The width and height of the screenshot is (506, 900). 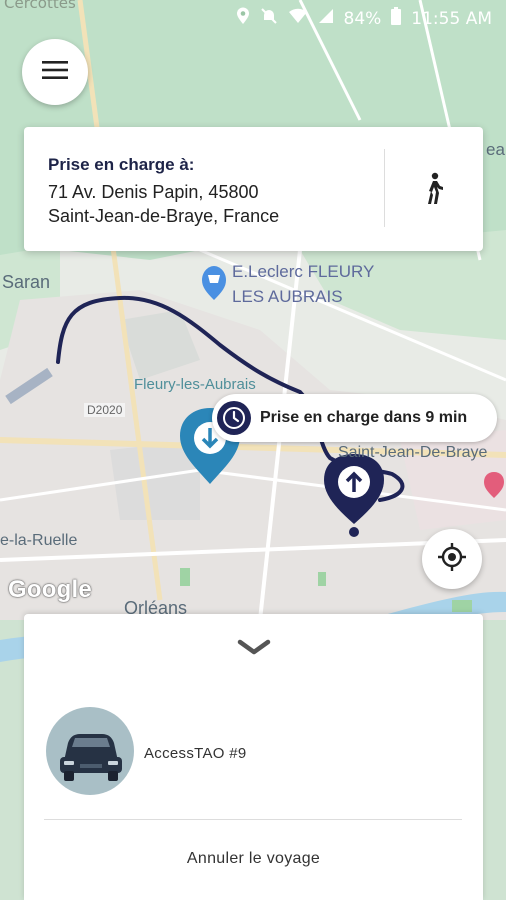 What do you see at coordinates (434, 189) in the screenshot?
I see `walk-button` at bounding box center [434, 189].